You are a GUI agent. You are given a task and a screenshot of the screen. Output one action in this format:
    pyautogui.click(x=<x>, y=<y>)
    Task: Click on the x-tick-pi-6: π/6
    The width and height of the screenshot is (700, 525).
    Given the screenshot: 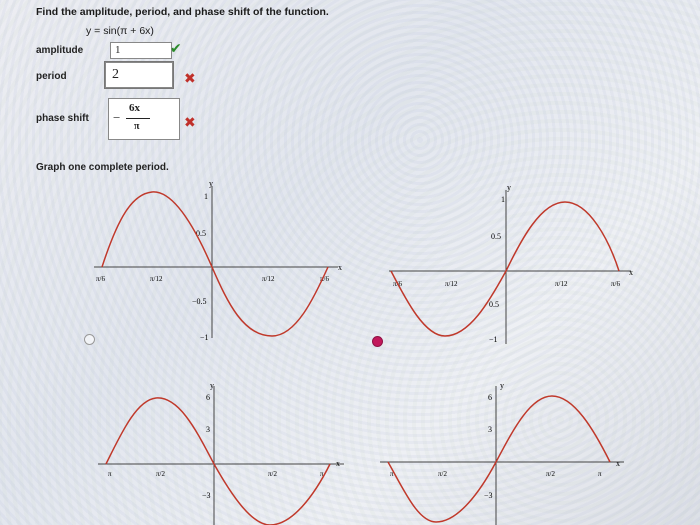 What is the action you would take?
    pyautogui.click(x=615, y=284)
    